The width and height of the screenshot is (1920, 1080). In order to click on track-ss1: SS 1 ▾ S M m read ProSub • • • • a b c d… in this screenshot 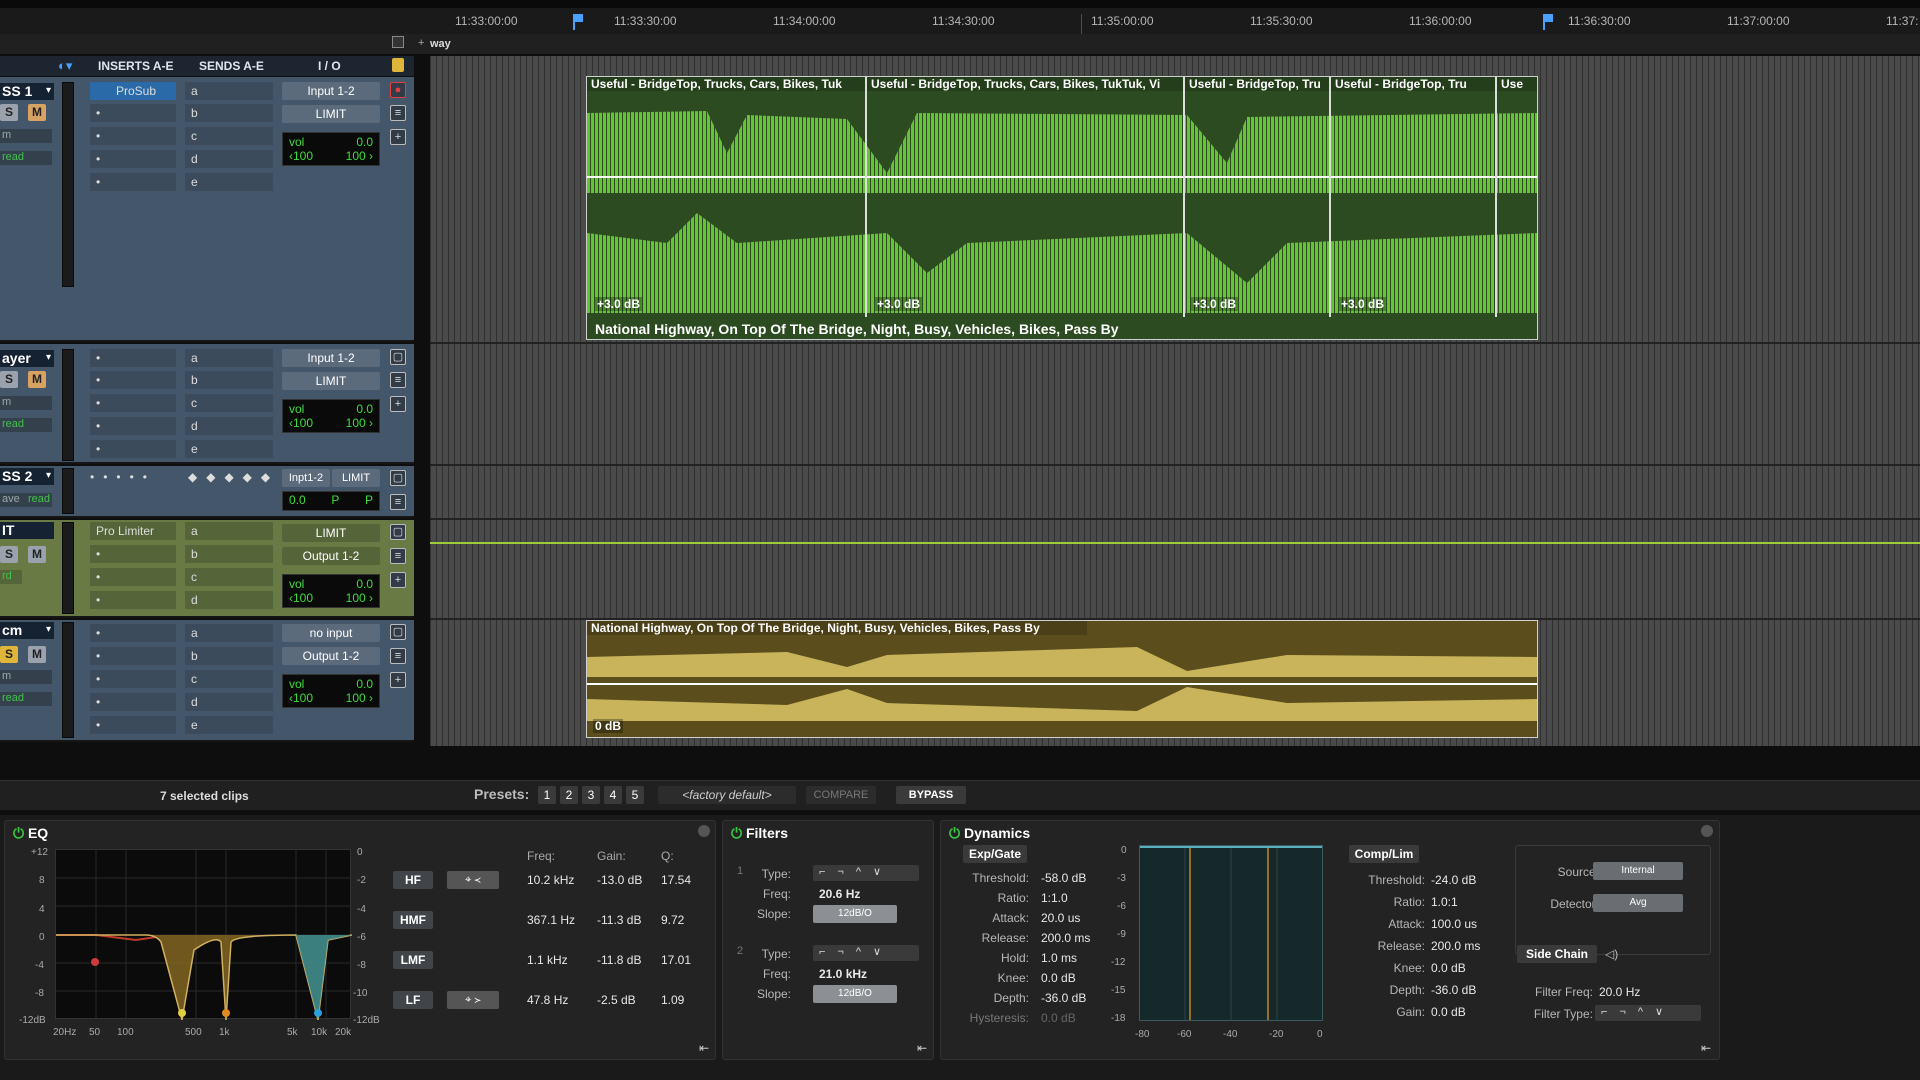, I will do `click(207, 209)`.